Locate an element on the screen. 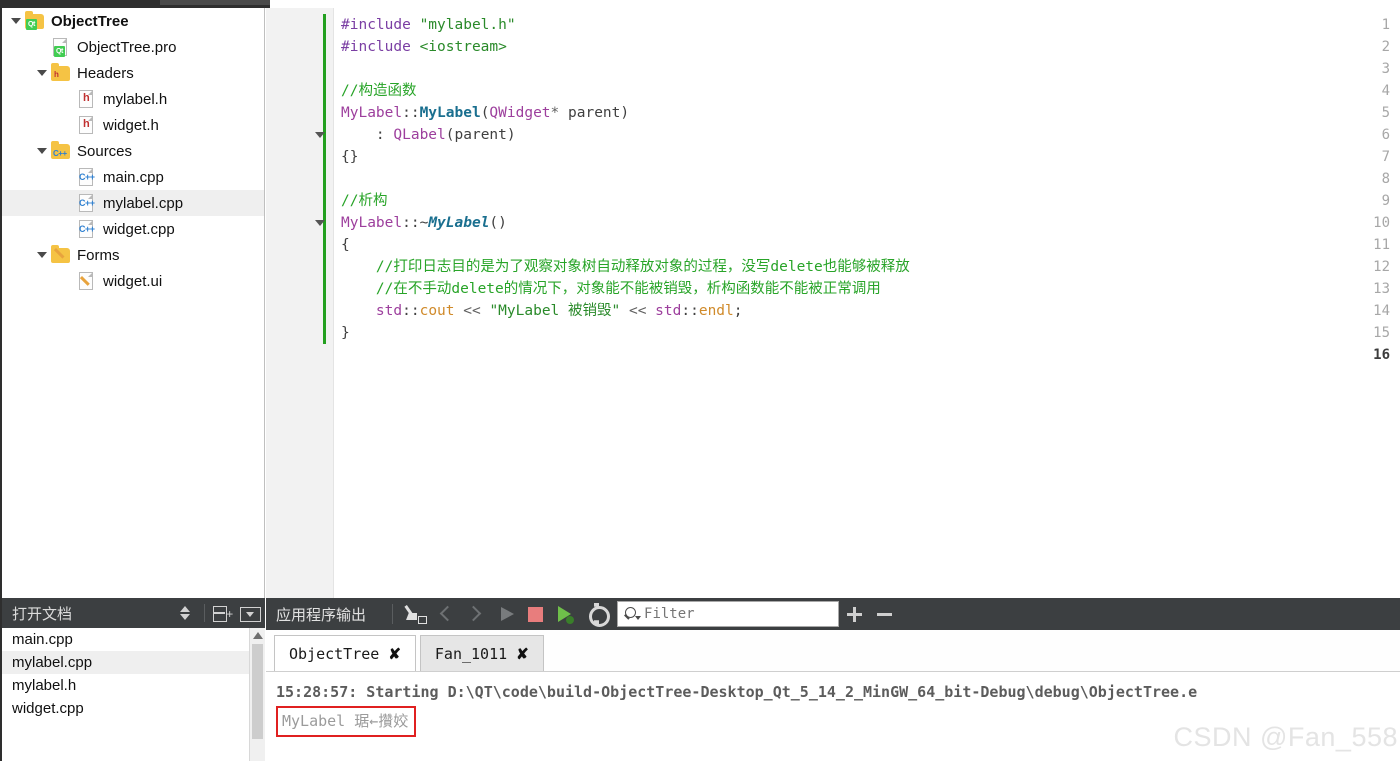  output-tab-bar: ObjectTree ✘ Fan_1011 ✘ is located at coordinates (833, 651).